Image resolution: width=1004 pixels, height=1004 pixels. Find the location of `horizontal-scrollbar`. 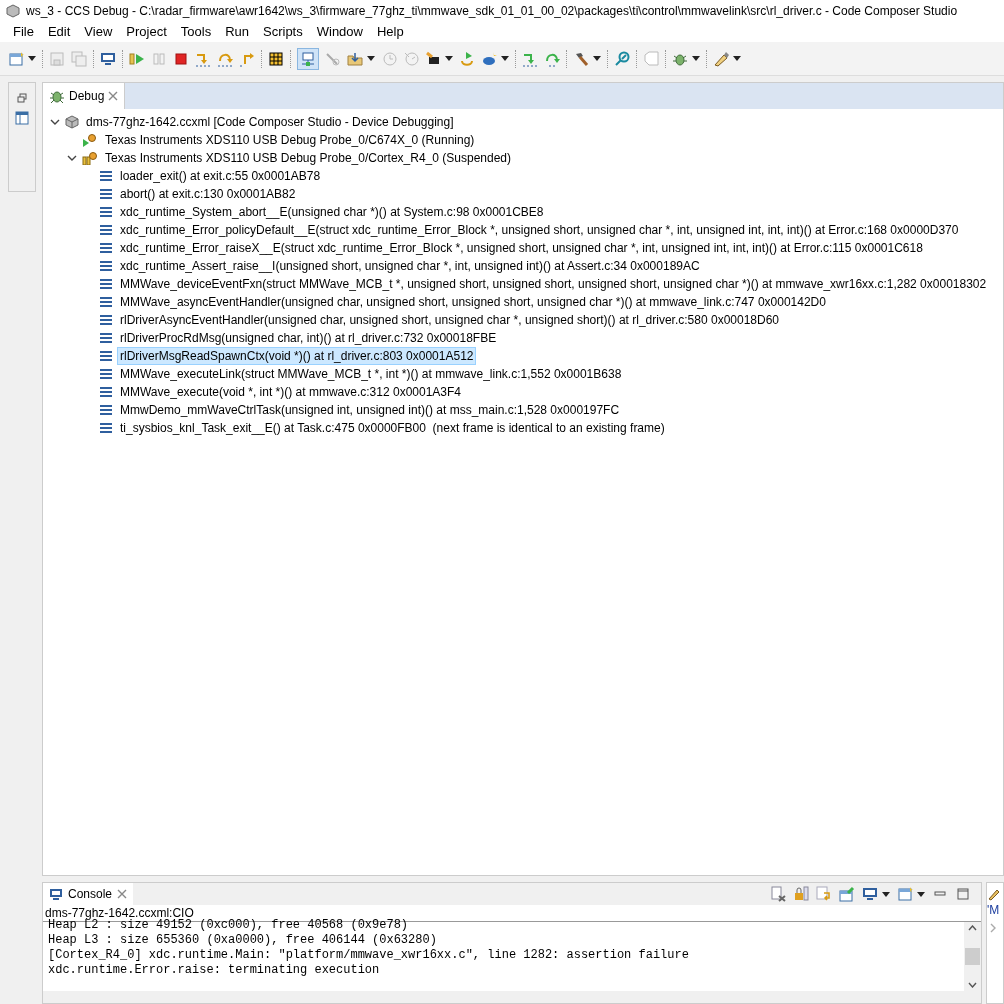

horizontal-scrollbar is located at coordinates (512, 997).